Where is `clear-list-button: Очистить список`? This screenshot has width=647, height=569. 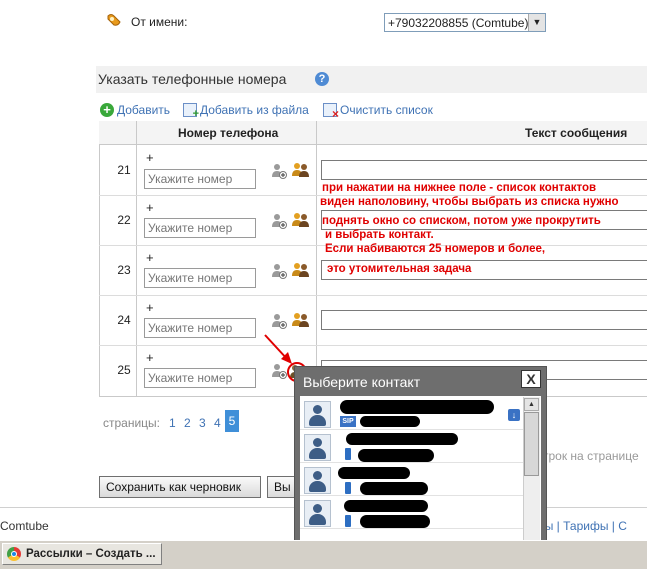
clear-list-button: Очистить список is located at coordinates (378, 112).